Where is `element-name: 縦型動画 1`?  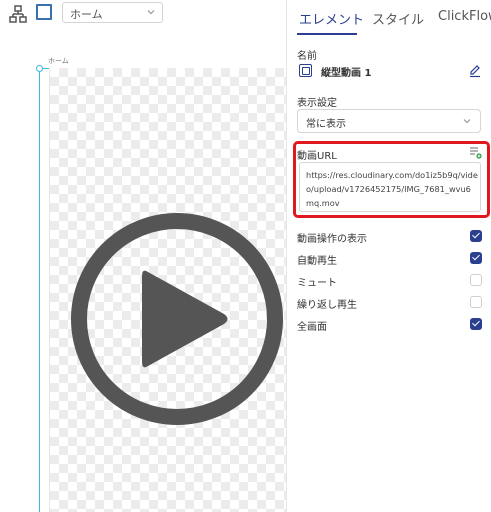
element-name: 縦型動画 1 is located at coordinates (346, 73).